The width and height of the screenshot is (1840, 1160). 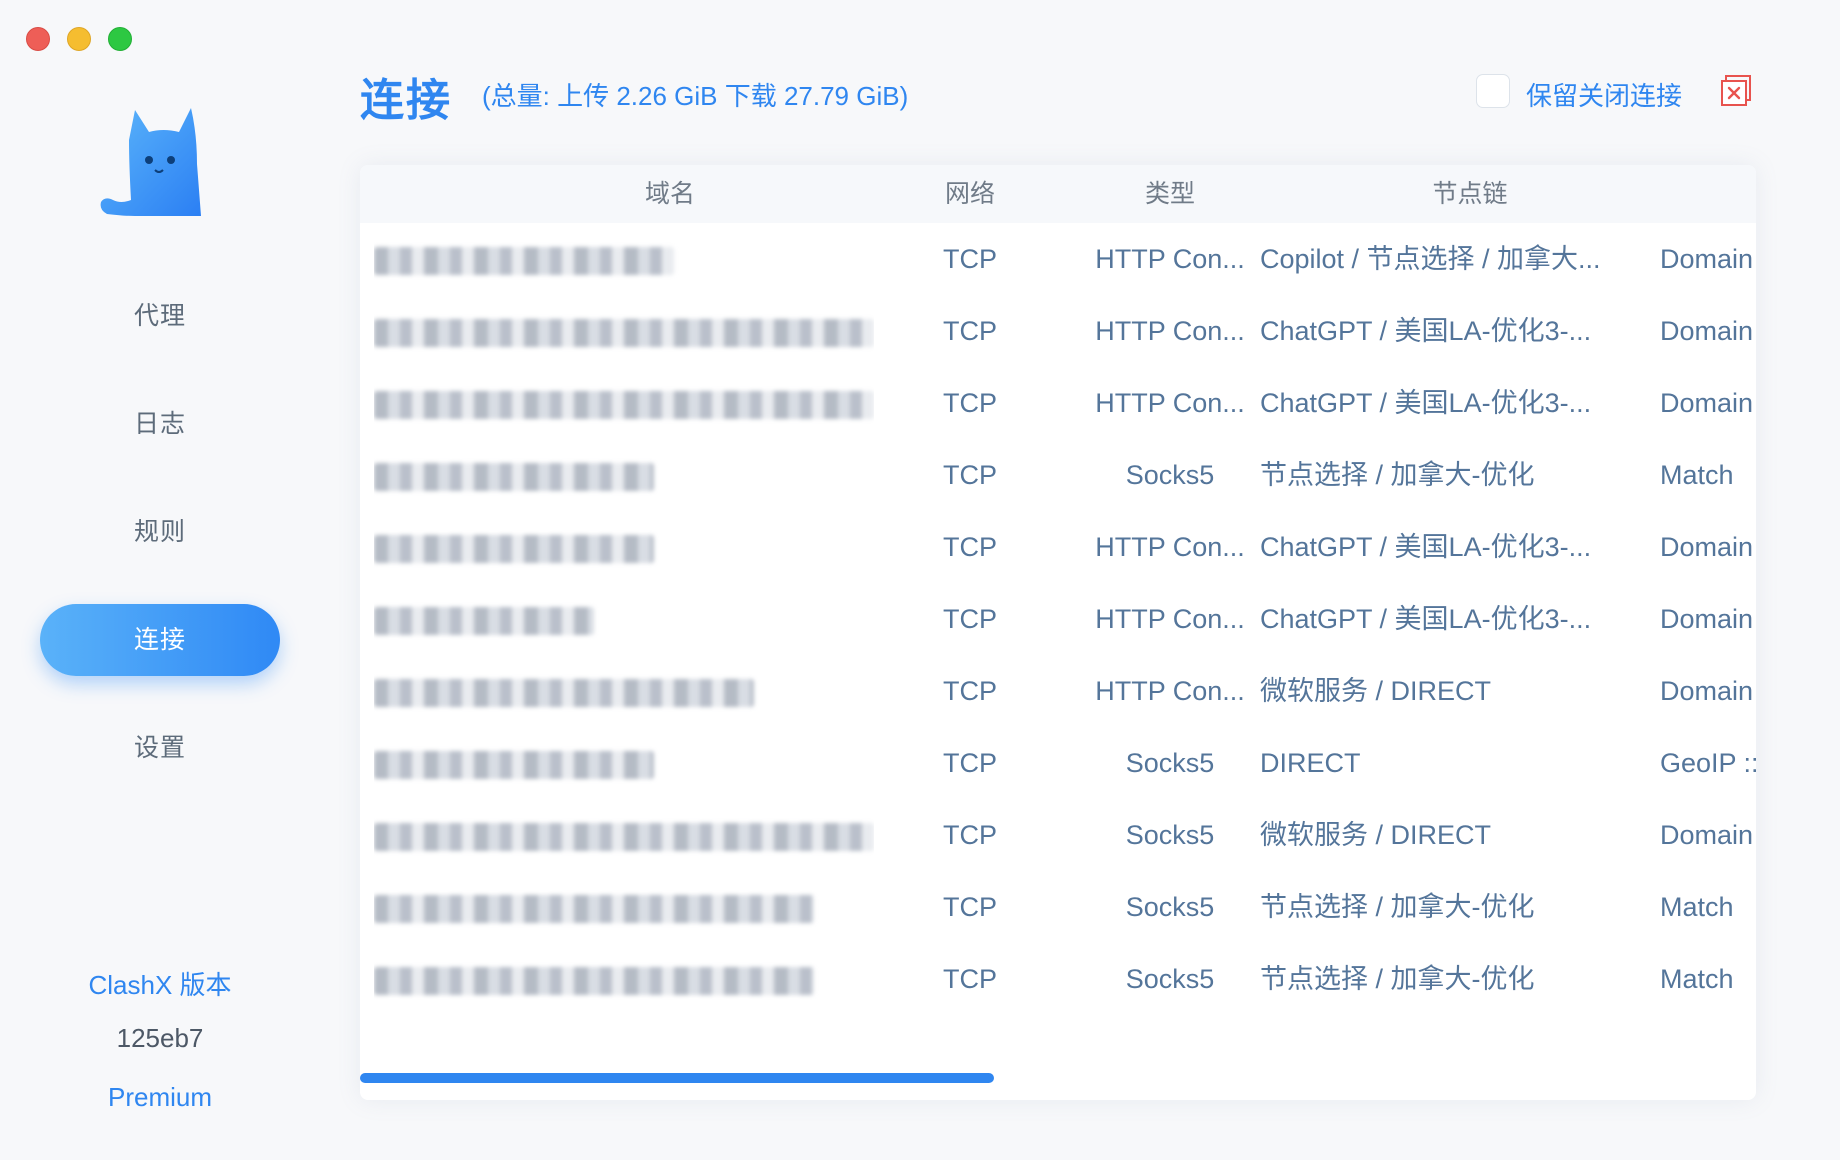 What do you see at coordinates (160, 985) in the screenshot?
I see `version-title: ClashX 版本` at bounding box center [160, 985].